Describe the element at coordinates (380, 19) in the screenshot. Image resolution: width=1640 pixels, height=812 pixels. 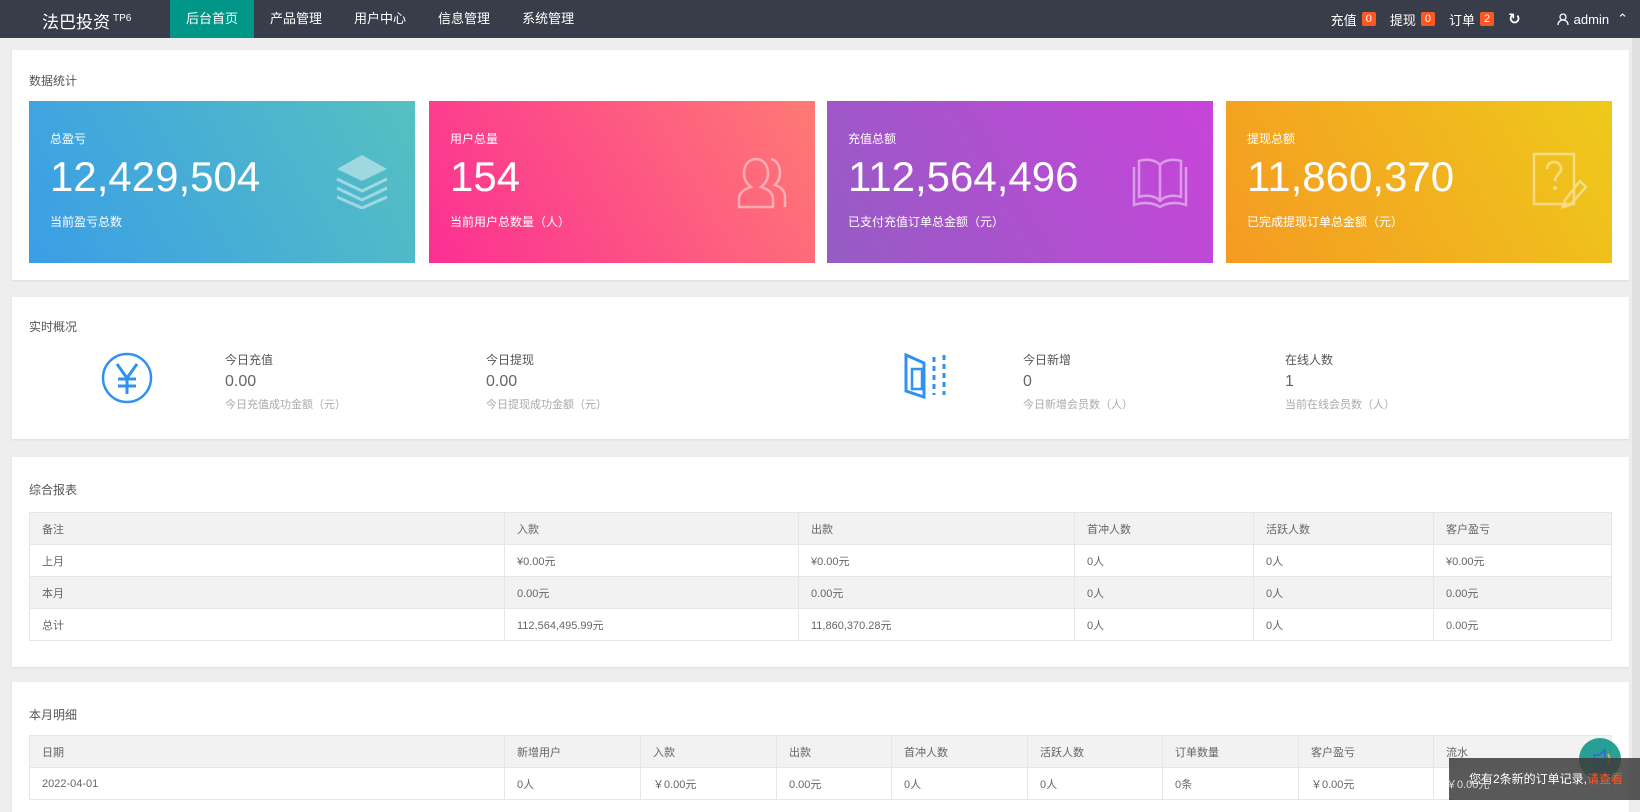
I see `nav-users: 用户中心` at that location.